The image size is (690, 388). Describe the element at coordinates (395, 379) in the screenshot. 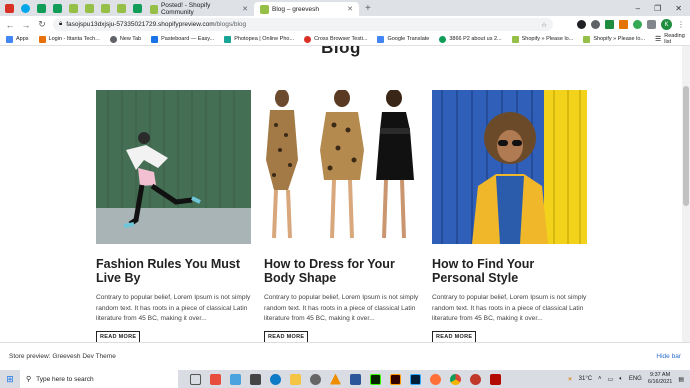

I see `illustrator-icon` at that location.